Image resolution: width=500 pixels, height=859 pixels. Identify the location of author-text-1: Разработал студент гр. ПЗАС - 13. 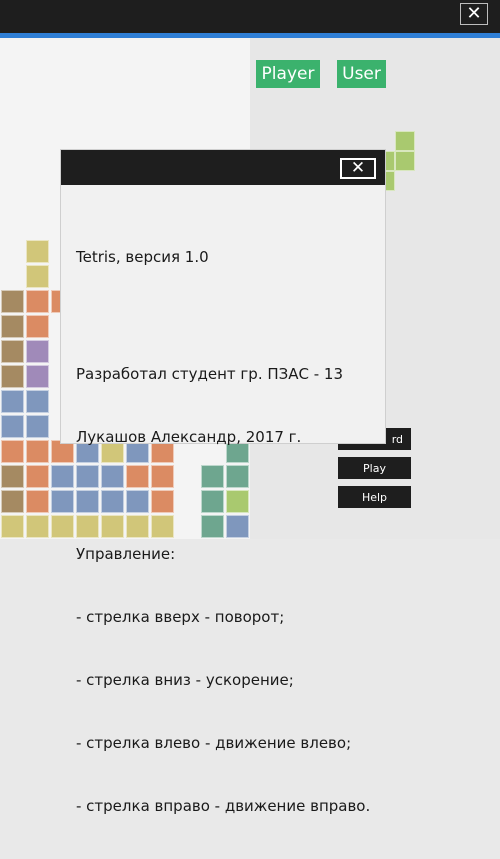
(210, 374).